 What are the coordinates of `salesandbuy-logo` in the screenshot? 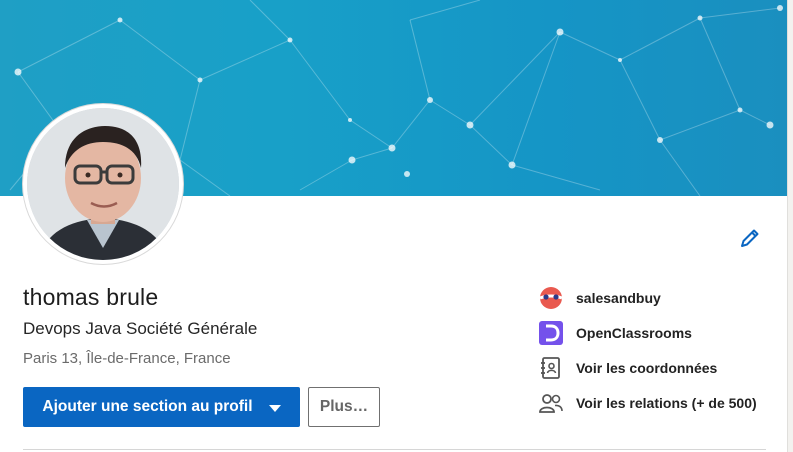 It's located at (551, 298).